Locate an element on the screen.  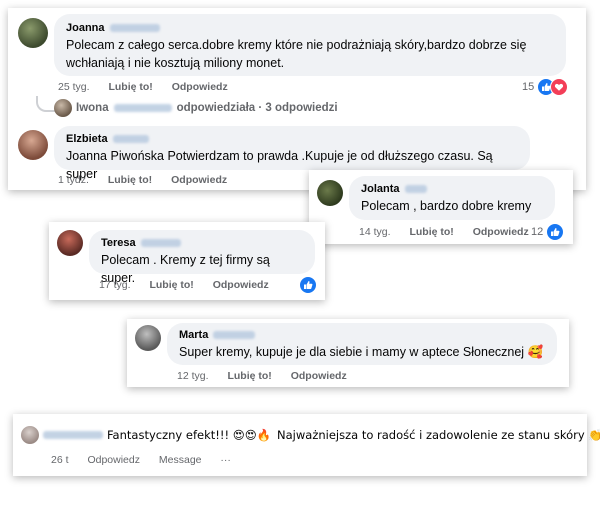
comment-actions: 1 tydz. Lubię to! Odpowiedz is located at coordinates (150, 180).